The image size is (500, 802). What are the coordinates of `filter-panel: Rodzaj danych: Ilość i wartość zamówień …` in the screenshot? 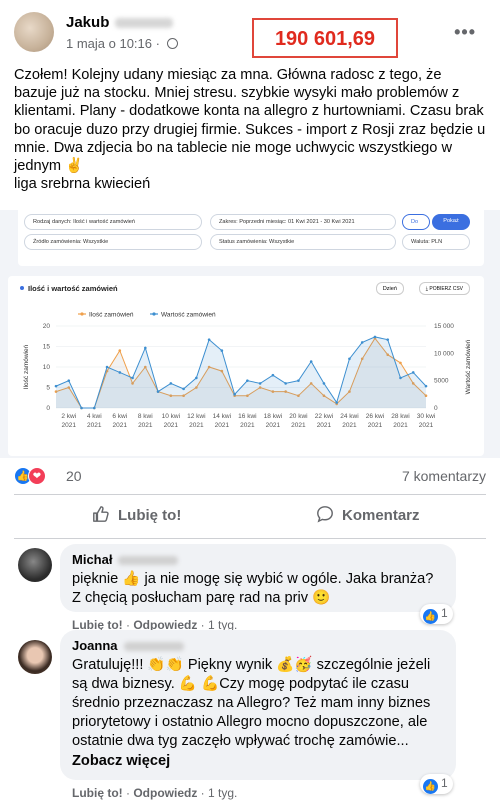 It's located at (251, 238).